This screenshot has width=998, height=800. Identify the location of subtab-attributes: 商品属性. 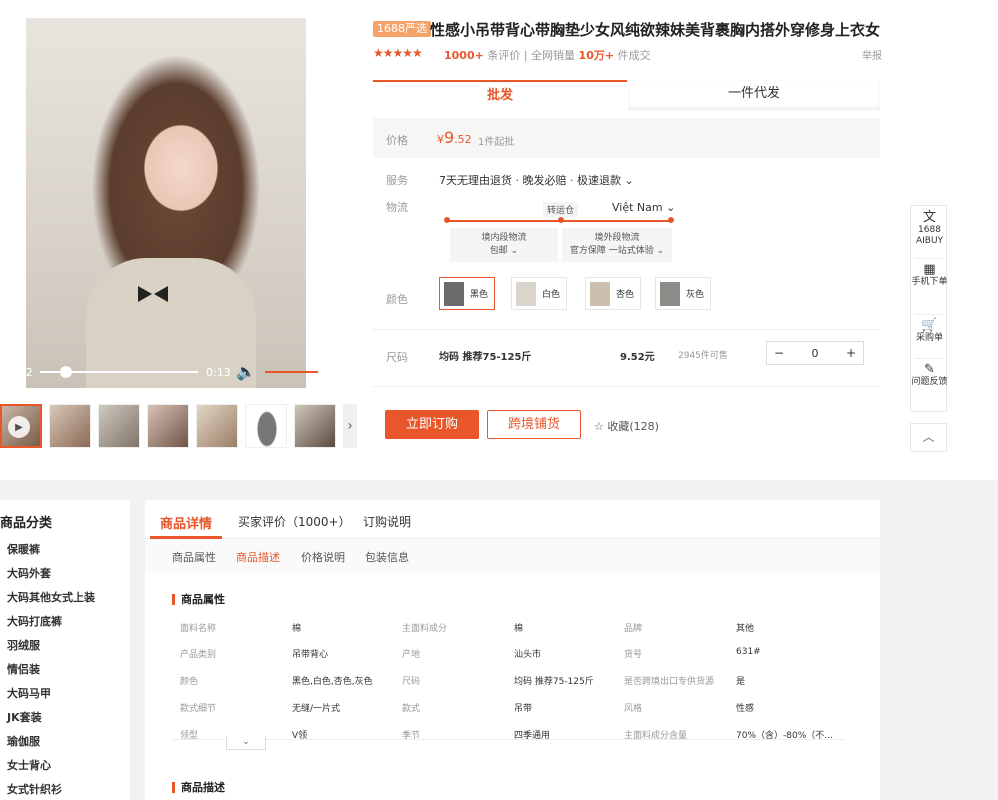
(194, 557).